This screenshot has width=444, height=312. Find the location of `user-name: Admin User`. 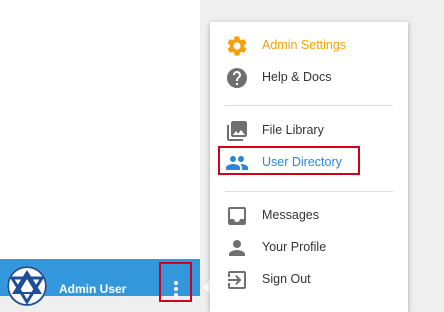

user-name: Admin User is located at coordinates (93, 289).